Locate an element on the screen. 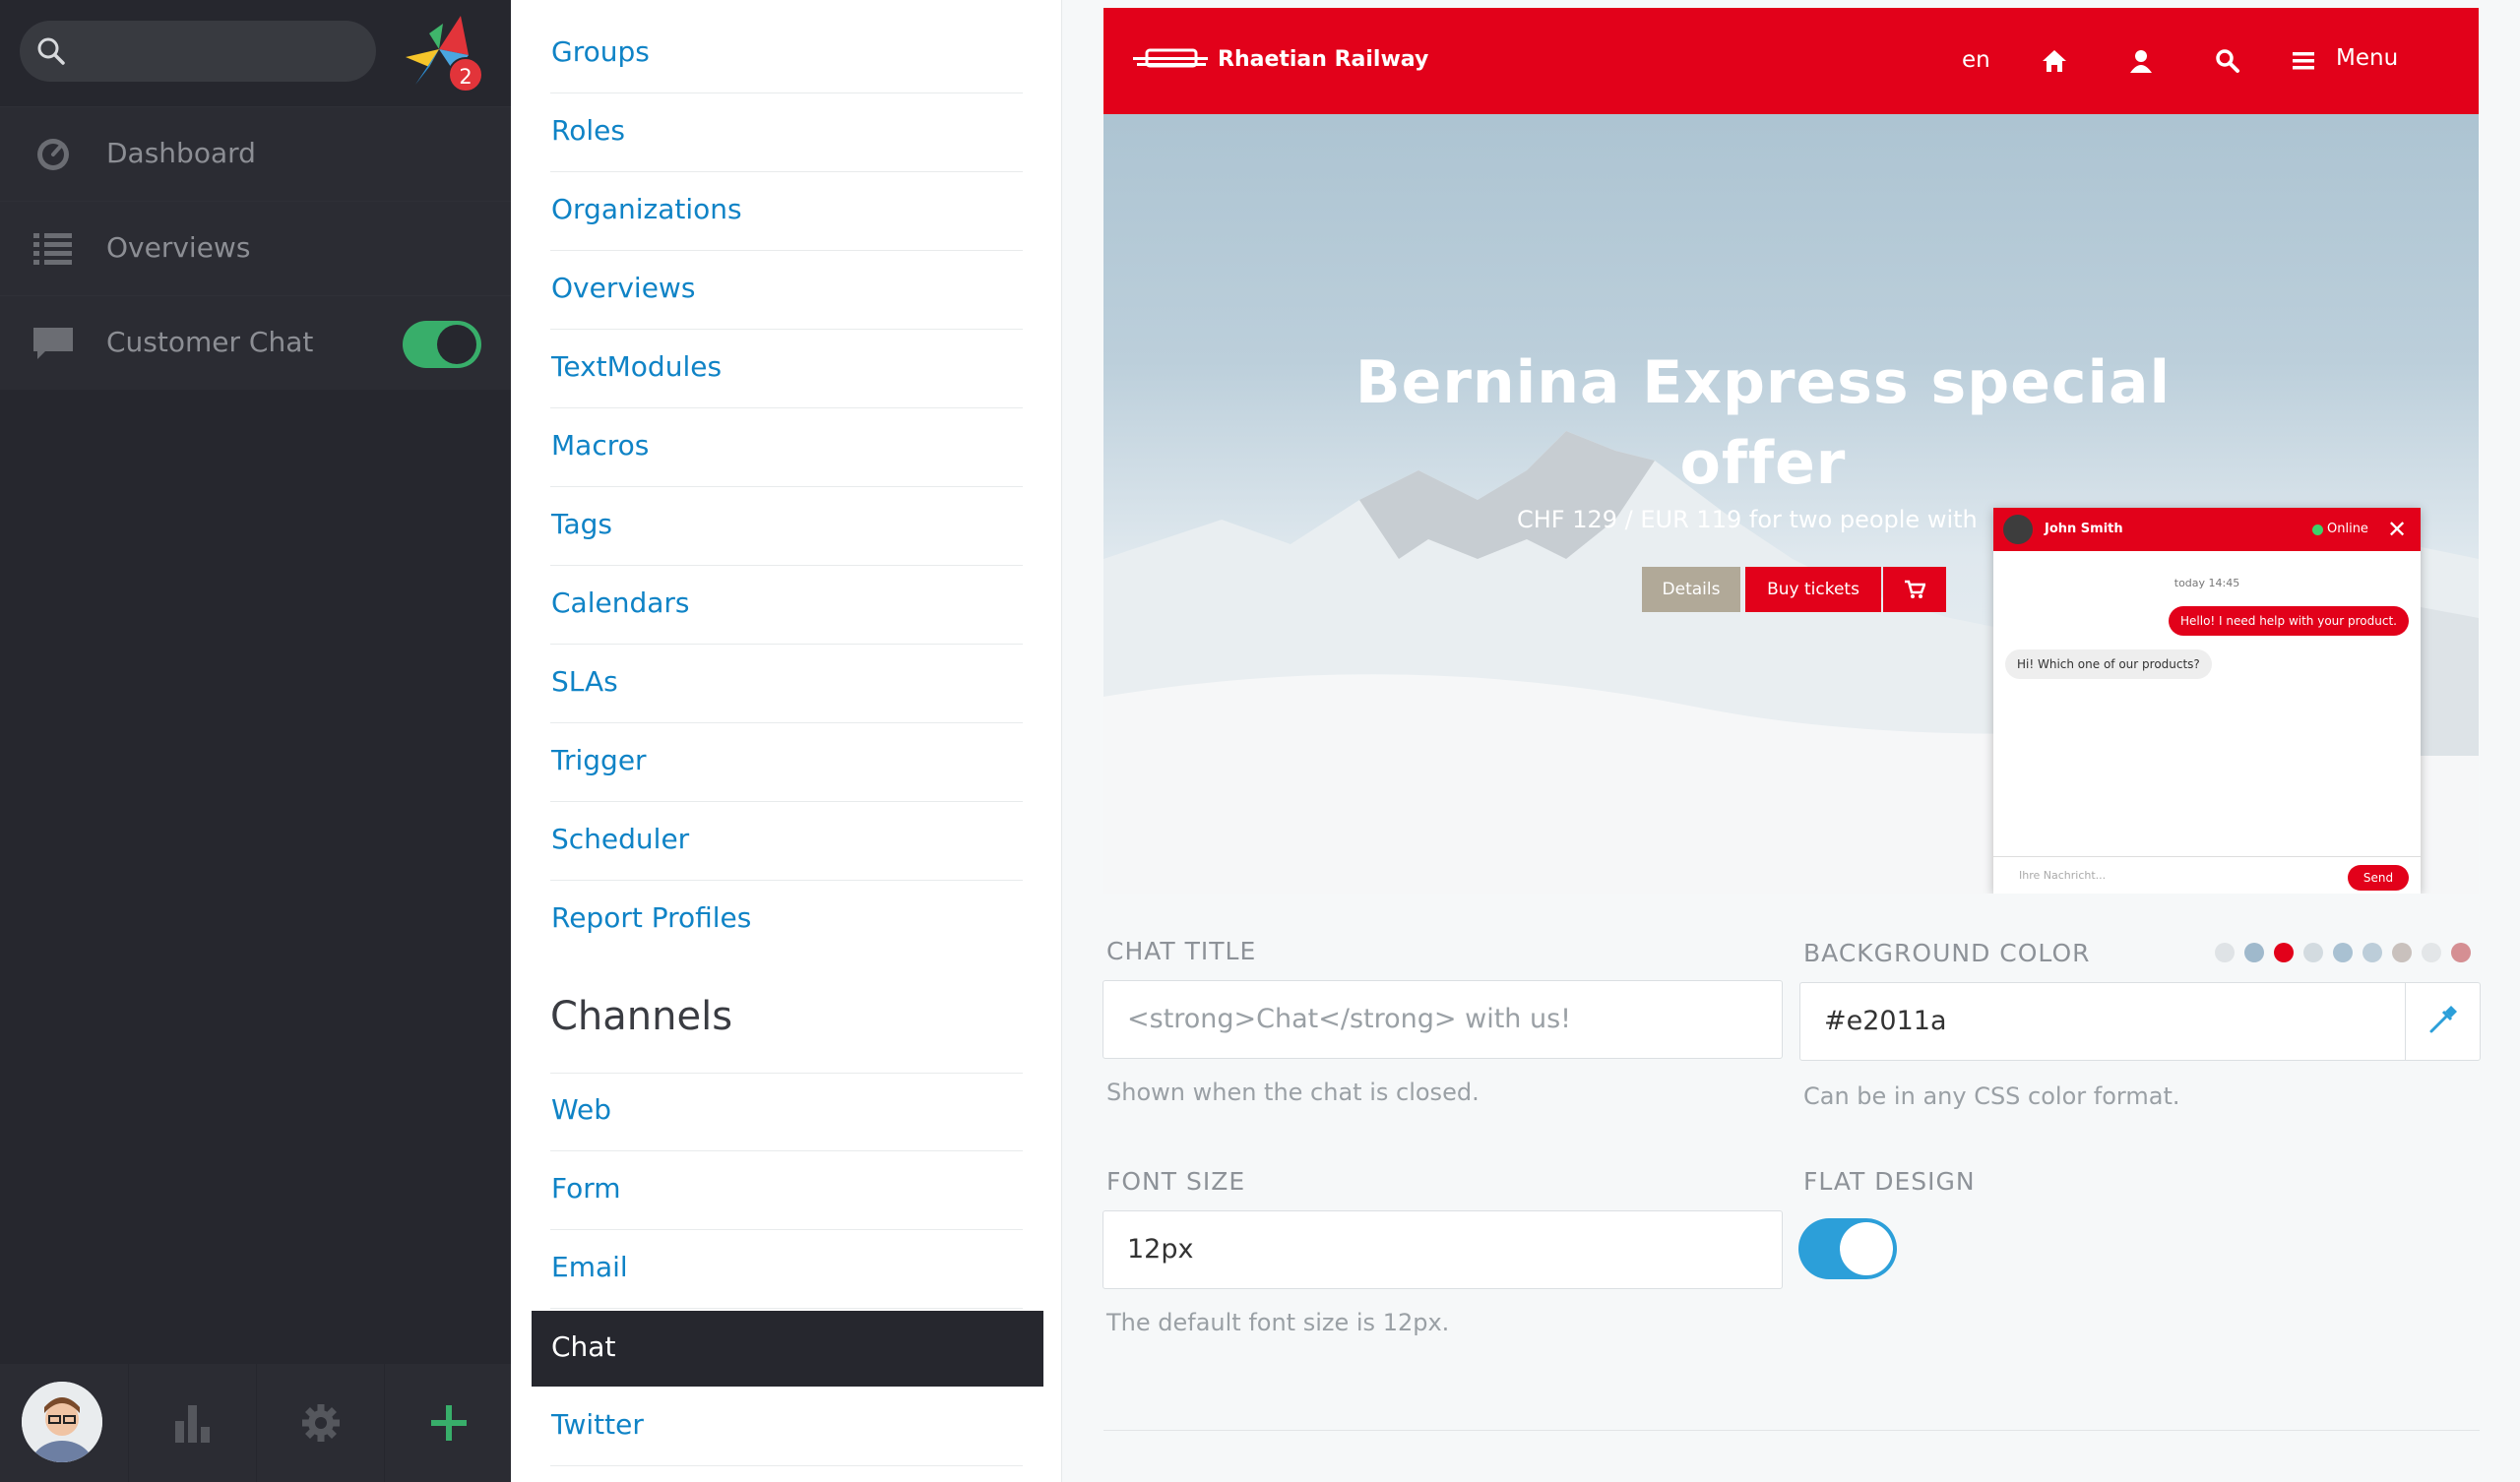 This screenshot has height=1482, width=2520. menu-item-label: TextModules is located at coordinates (637, 366).